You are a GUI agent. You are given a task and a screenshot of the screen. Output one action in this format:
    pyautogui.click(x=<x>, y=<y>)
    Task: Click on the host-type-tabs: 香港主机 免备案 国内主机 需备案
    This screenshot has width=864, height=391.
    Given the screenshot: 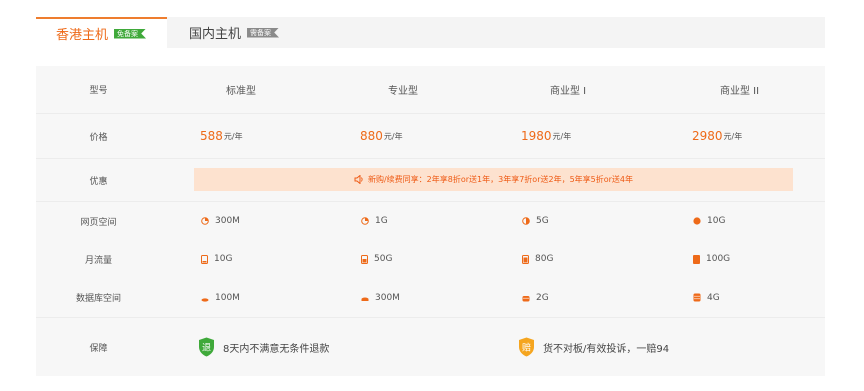 What is the action you would take?
    pyautogui.click(x=430, y=32)
    